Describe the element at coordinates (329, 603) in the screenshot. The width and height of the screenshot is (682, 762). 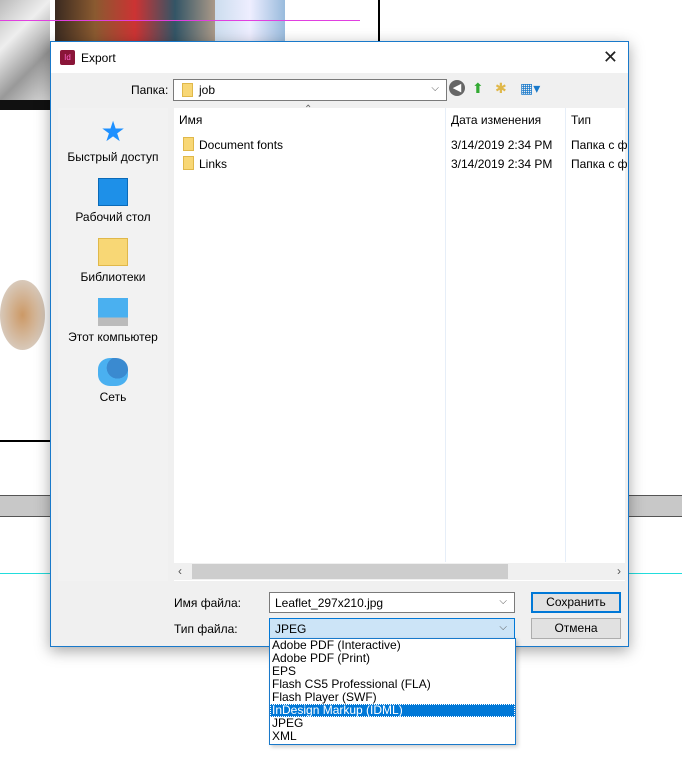
I see `filename-value: Leaflet_297x210.jpg` at that location.